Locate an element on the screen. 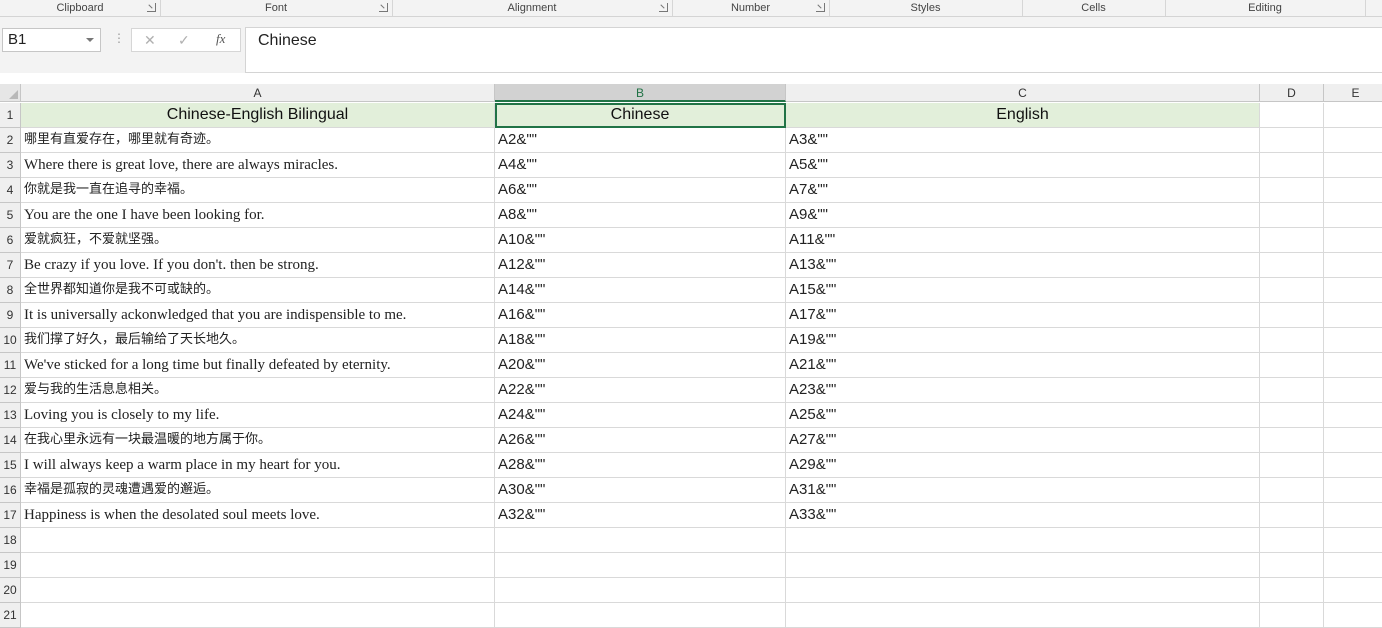  row-header: 20 is located at coordinates (10, 590).